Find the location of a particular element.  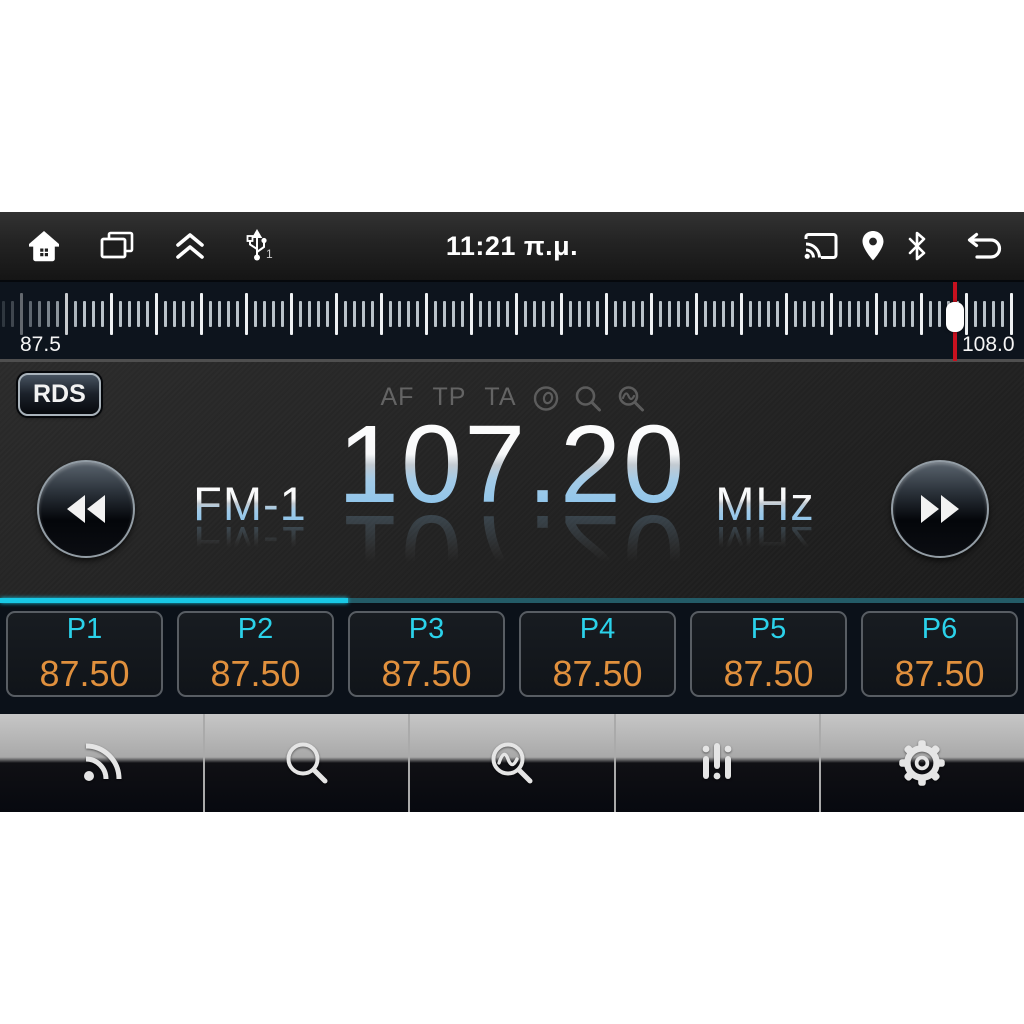

preset-button-4: P4 87.50 is located at coordinates (597, 654).